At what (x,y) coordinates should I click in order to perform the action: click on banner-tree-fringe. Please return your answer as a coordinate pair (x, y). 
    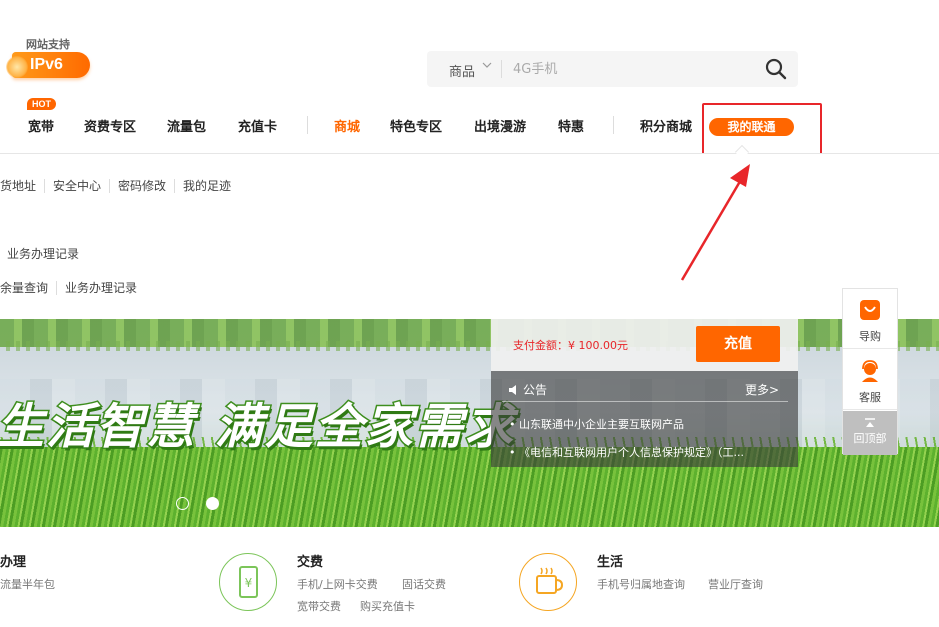
    Looking at the image, I should click on (469, 346).